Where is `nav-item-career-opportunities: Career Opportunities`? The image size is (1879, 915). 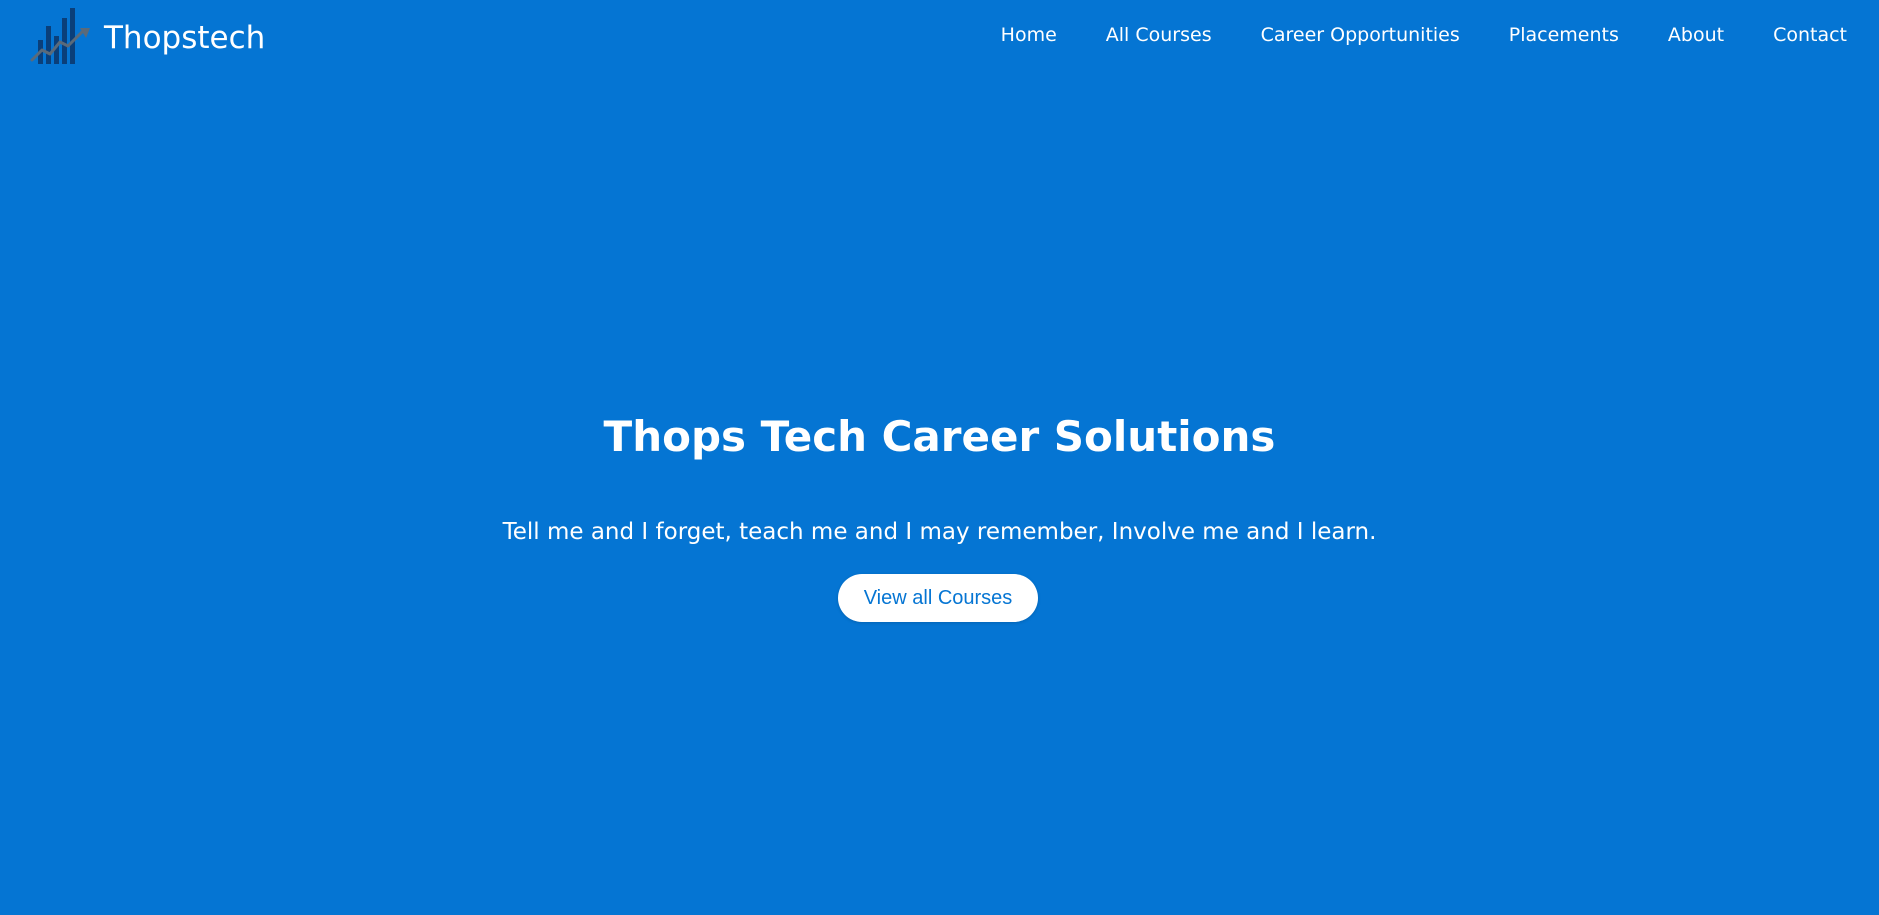 nav-item-career-opportunities: Career Opportunities is located at coordinates (1360, 35).